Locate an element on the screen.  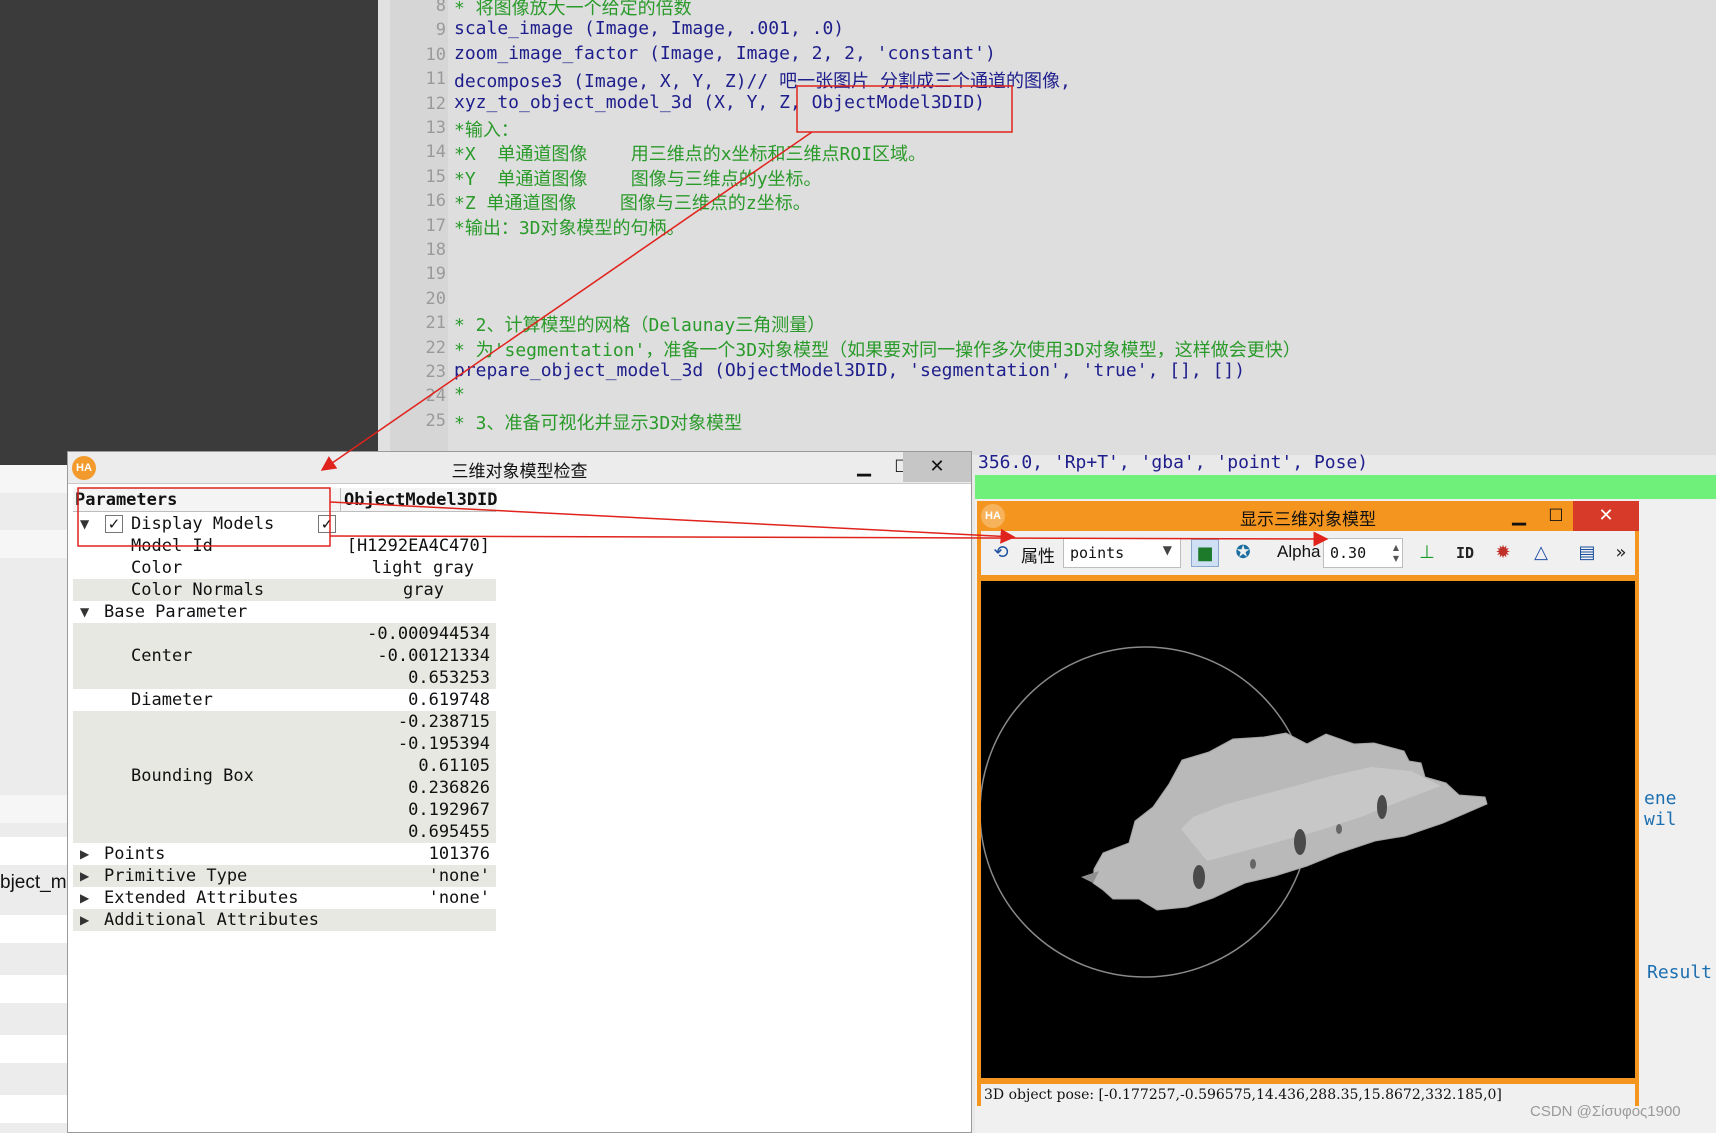
row-label: Additional Attributes is located at coordinates (211, 920).